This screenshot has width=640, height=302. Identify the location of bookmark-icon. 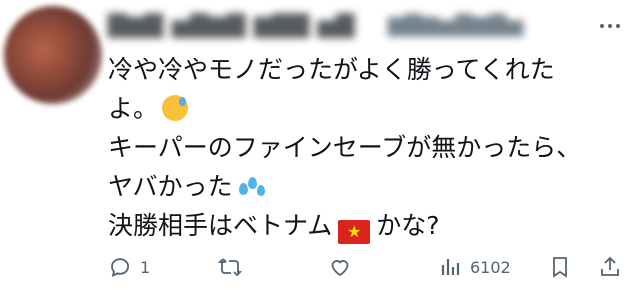
(560, 267).